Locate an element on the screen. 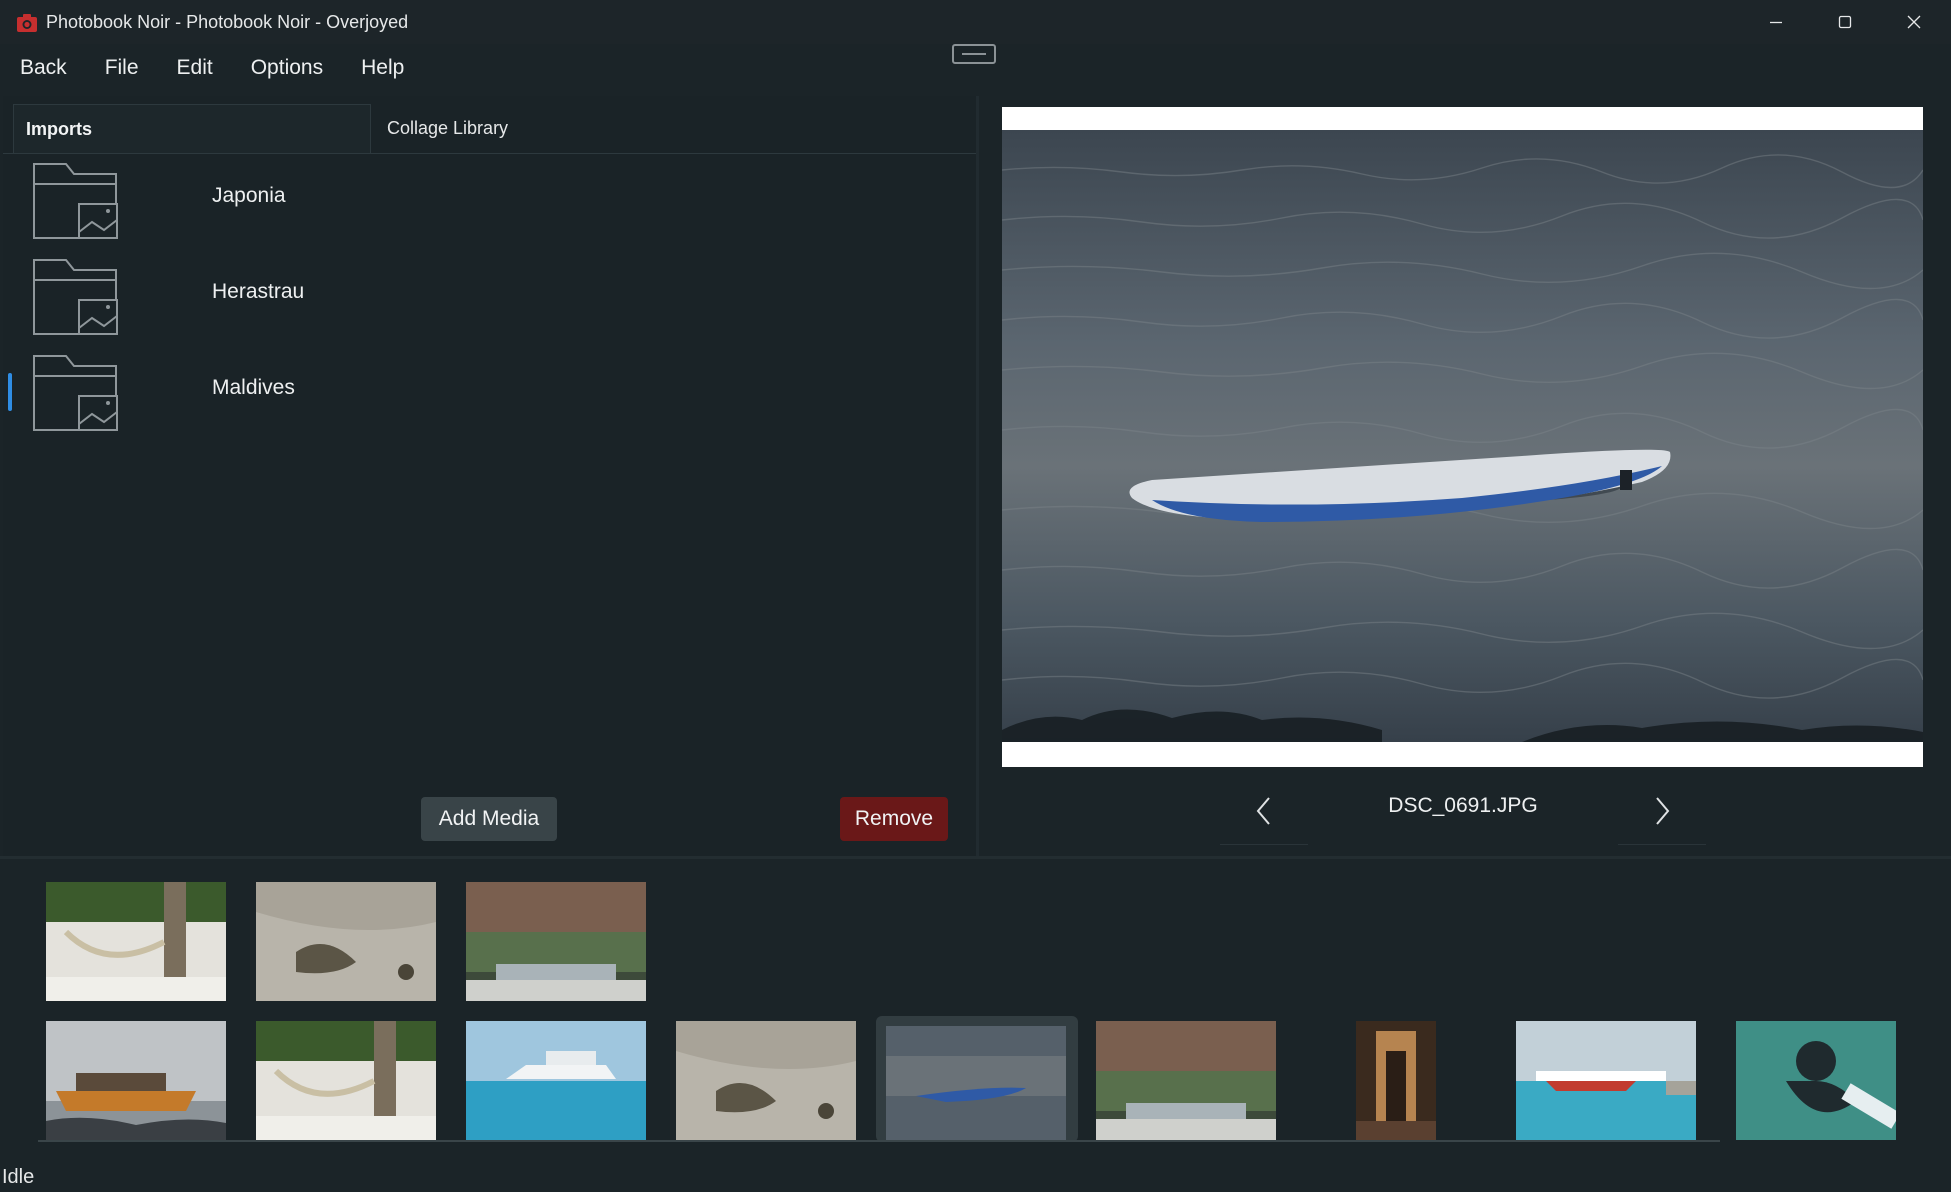 The height and width of the screenshot is (1192, 1951). chevron-right-icon is located at coordinates (1663, 811).